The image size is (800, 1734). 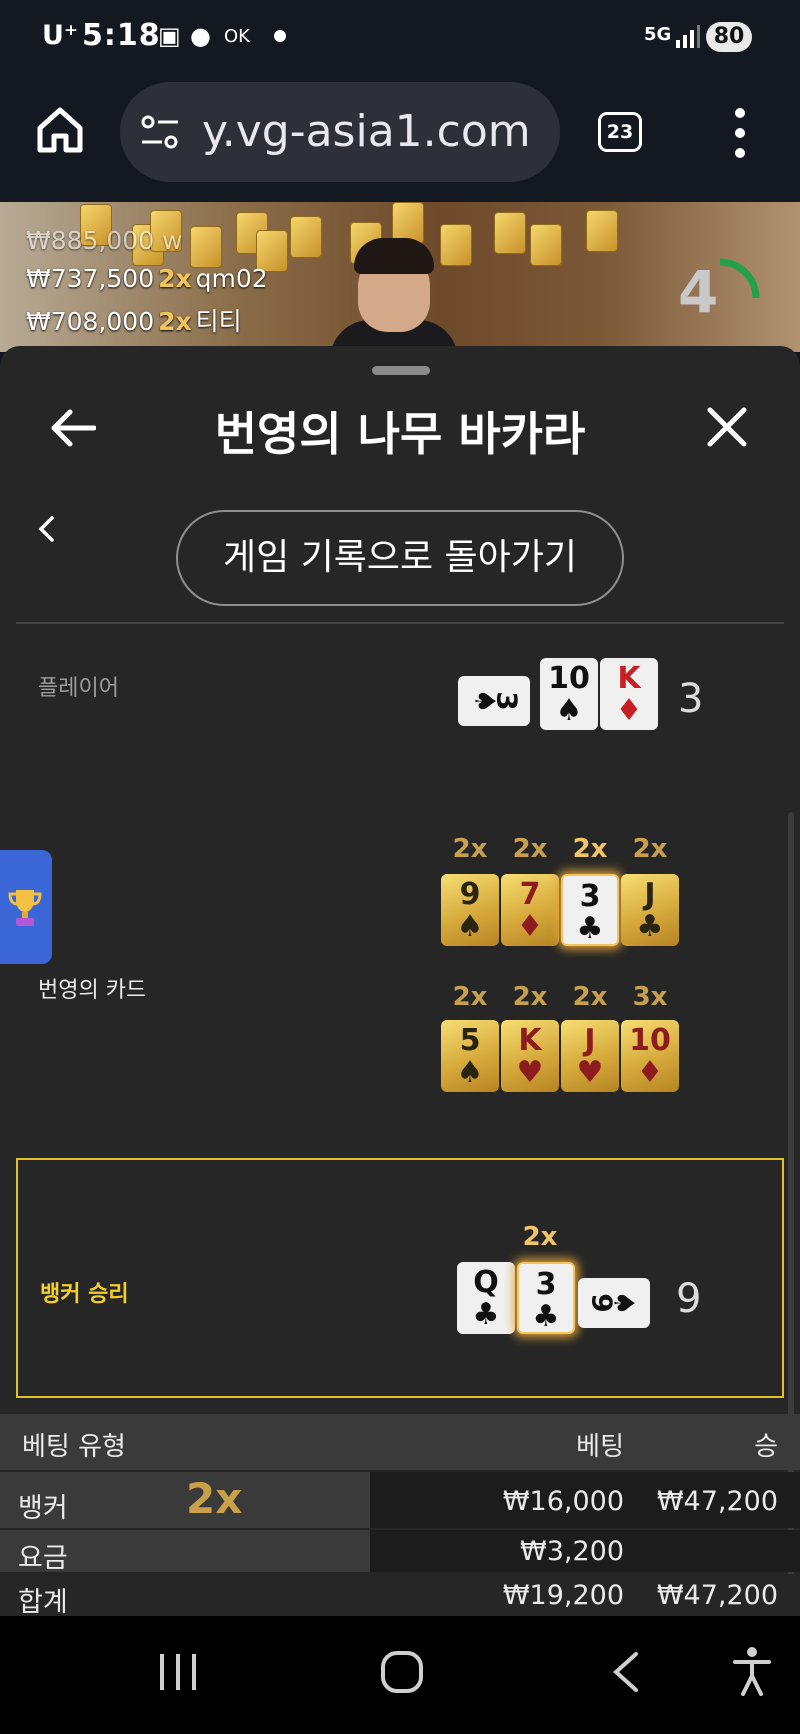 What do you see at coordinates (366, 131) in the screenshot?
I see `url-text: y.vg-asia1.com` at bounding box center [366, 131].